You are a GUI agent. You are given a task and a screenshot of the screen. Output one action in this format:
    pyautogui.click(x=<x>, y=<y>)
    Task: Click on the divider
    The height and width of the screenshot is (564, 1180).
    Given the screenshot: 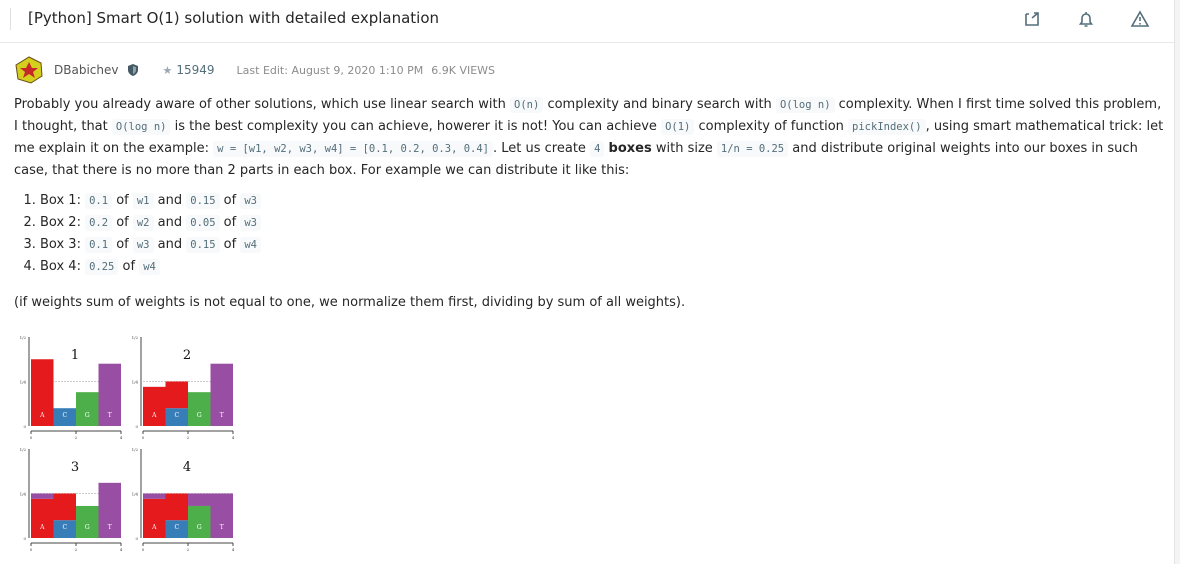 What is the action you would take?
    pyautogui.click(x=10, y=19)
    